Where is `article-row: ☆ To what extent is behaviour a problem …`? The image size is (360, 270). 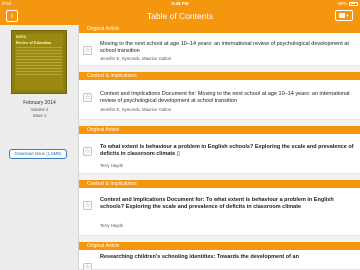
article-row: ☆ To what extent is behaviour a problem … is located at coordinates (219, 154).